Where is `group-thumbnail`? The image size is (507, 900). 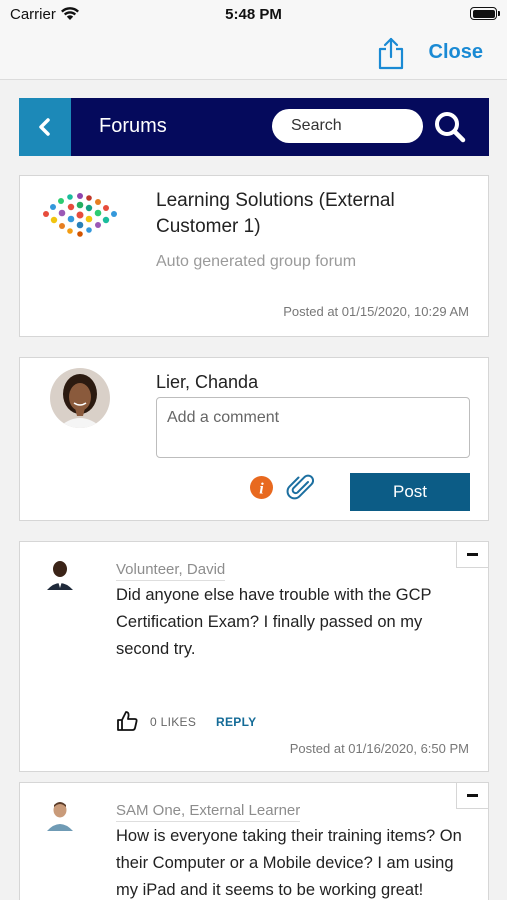
group-thumbnail is located at coordinates (80, 215).